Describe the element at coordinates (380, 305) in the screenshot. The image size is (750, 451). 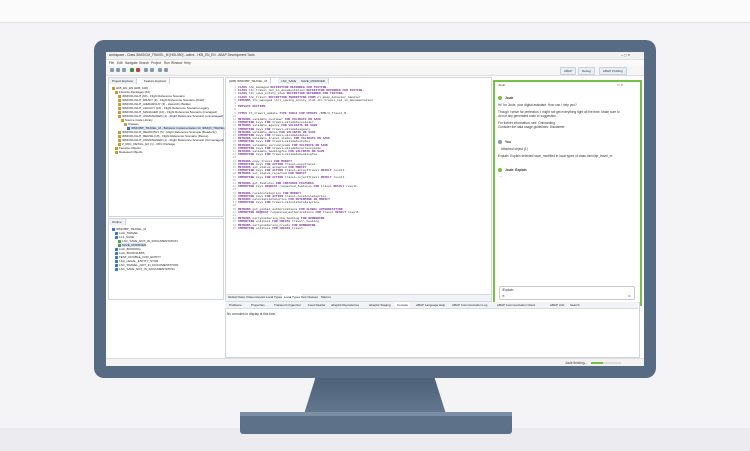
I see `view-abapgit-staging: abapGit Staging` at that location.